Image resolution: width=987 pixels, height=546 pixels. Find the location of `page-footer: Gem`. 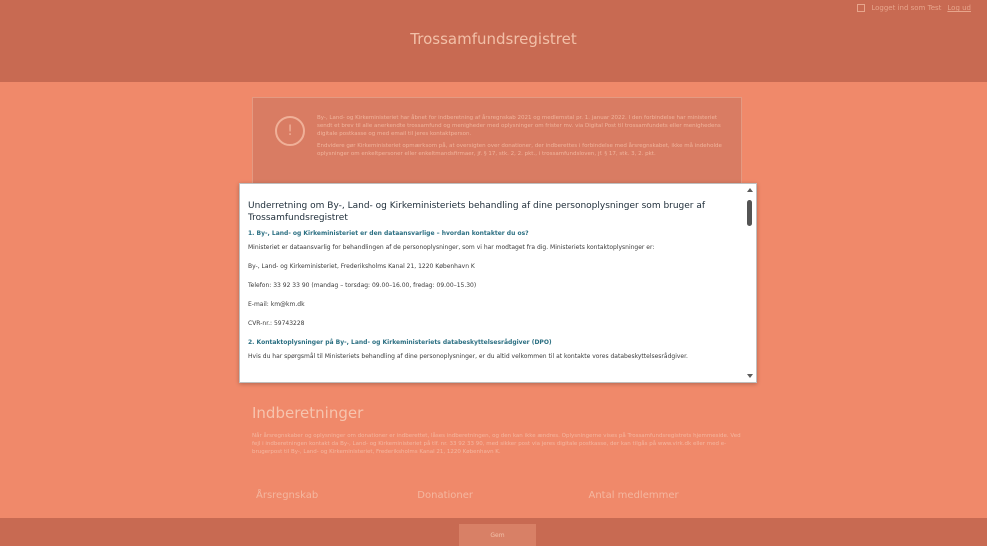

page-footer: Gem is located at coordinates (493, 532).